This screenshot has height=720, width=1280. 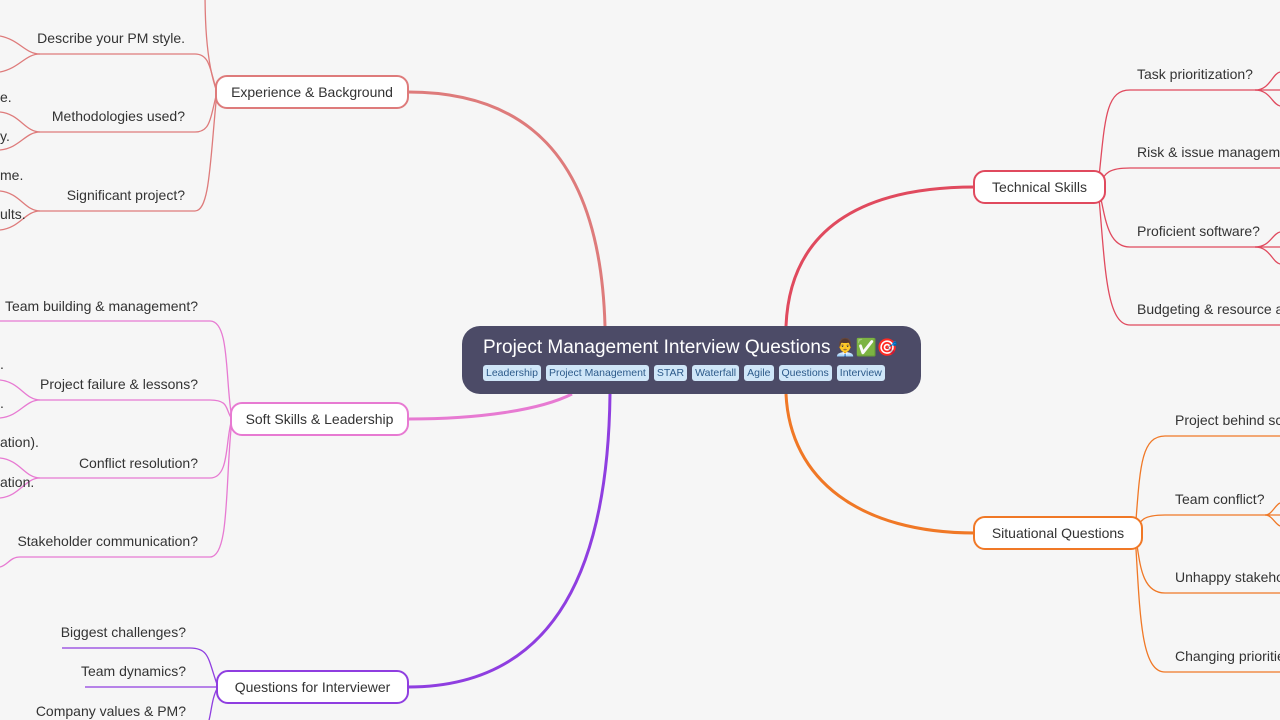 I want to click on root-emoji: 👨‍💼✅🎯, so click(x=866, y=348).